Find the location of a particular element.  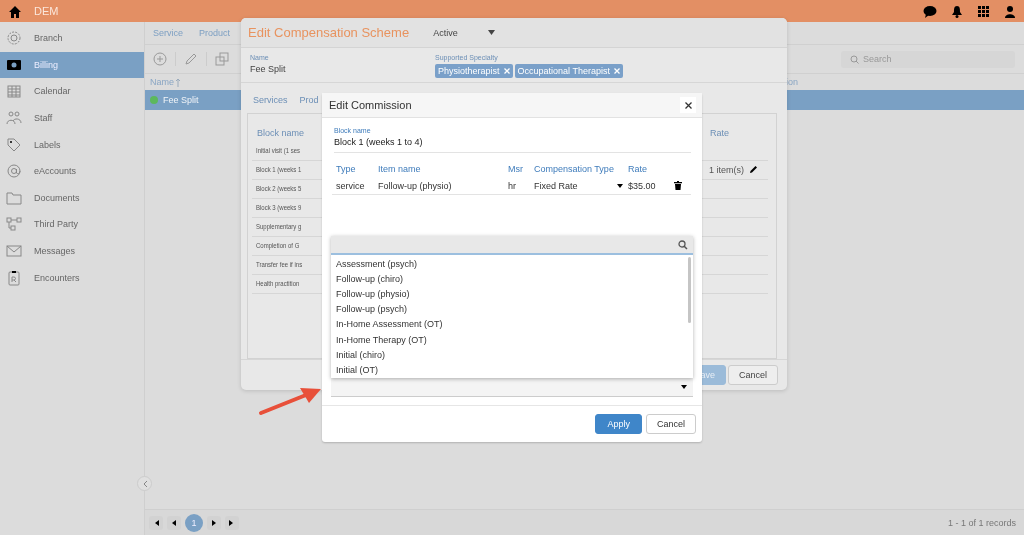

dropdown-option: Follow-up (chiro) is located at coordinates (509, 279).